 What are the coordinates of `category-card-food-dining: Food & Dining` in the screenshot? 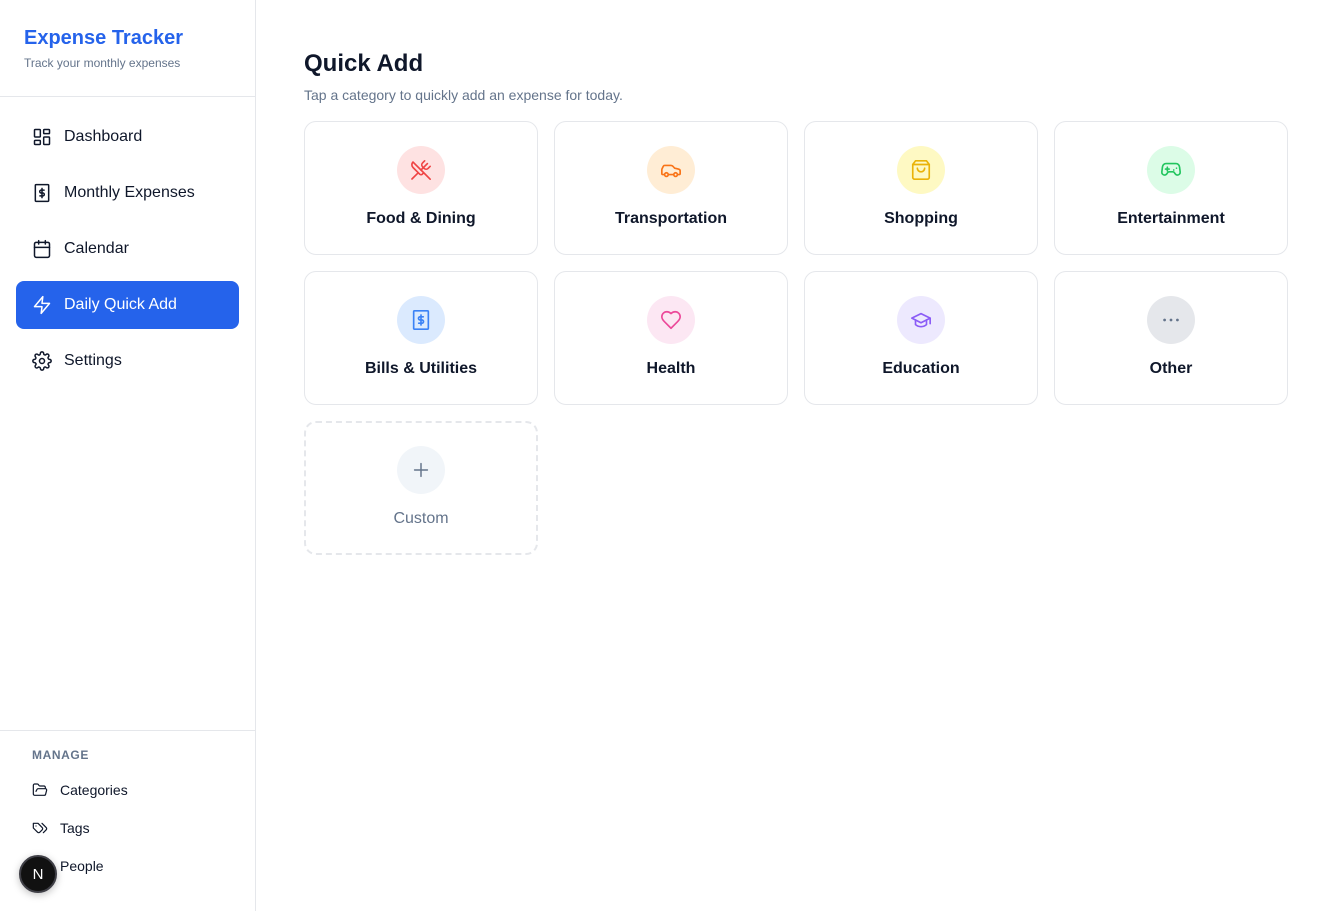 It's located at (421, 188).